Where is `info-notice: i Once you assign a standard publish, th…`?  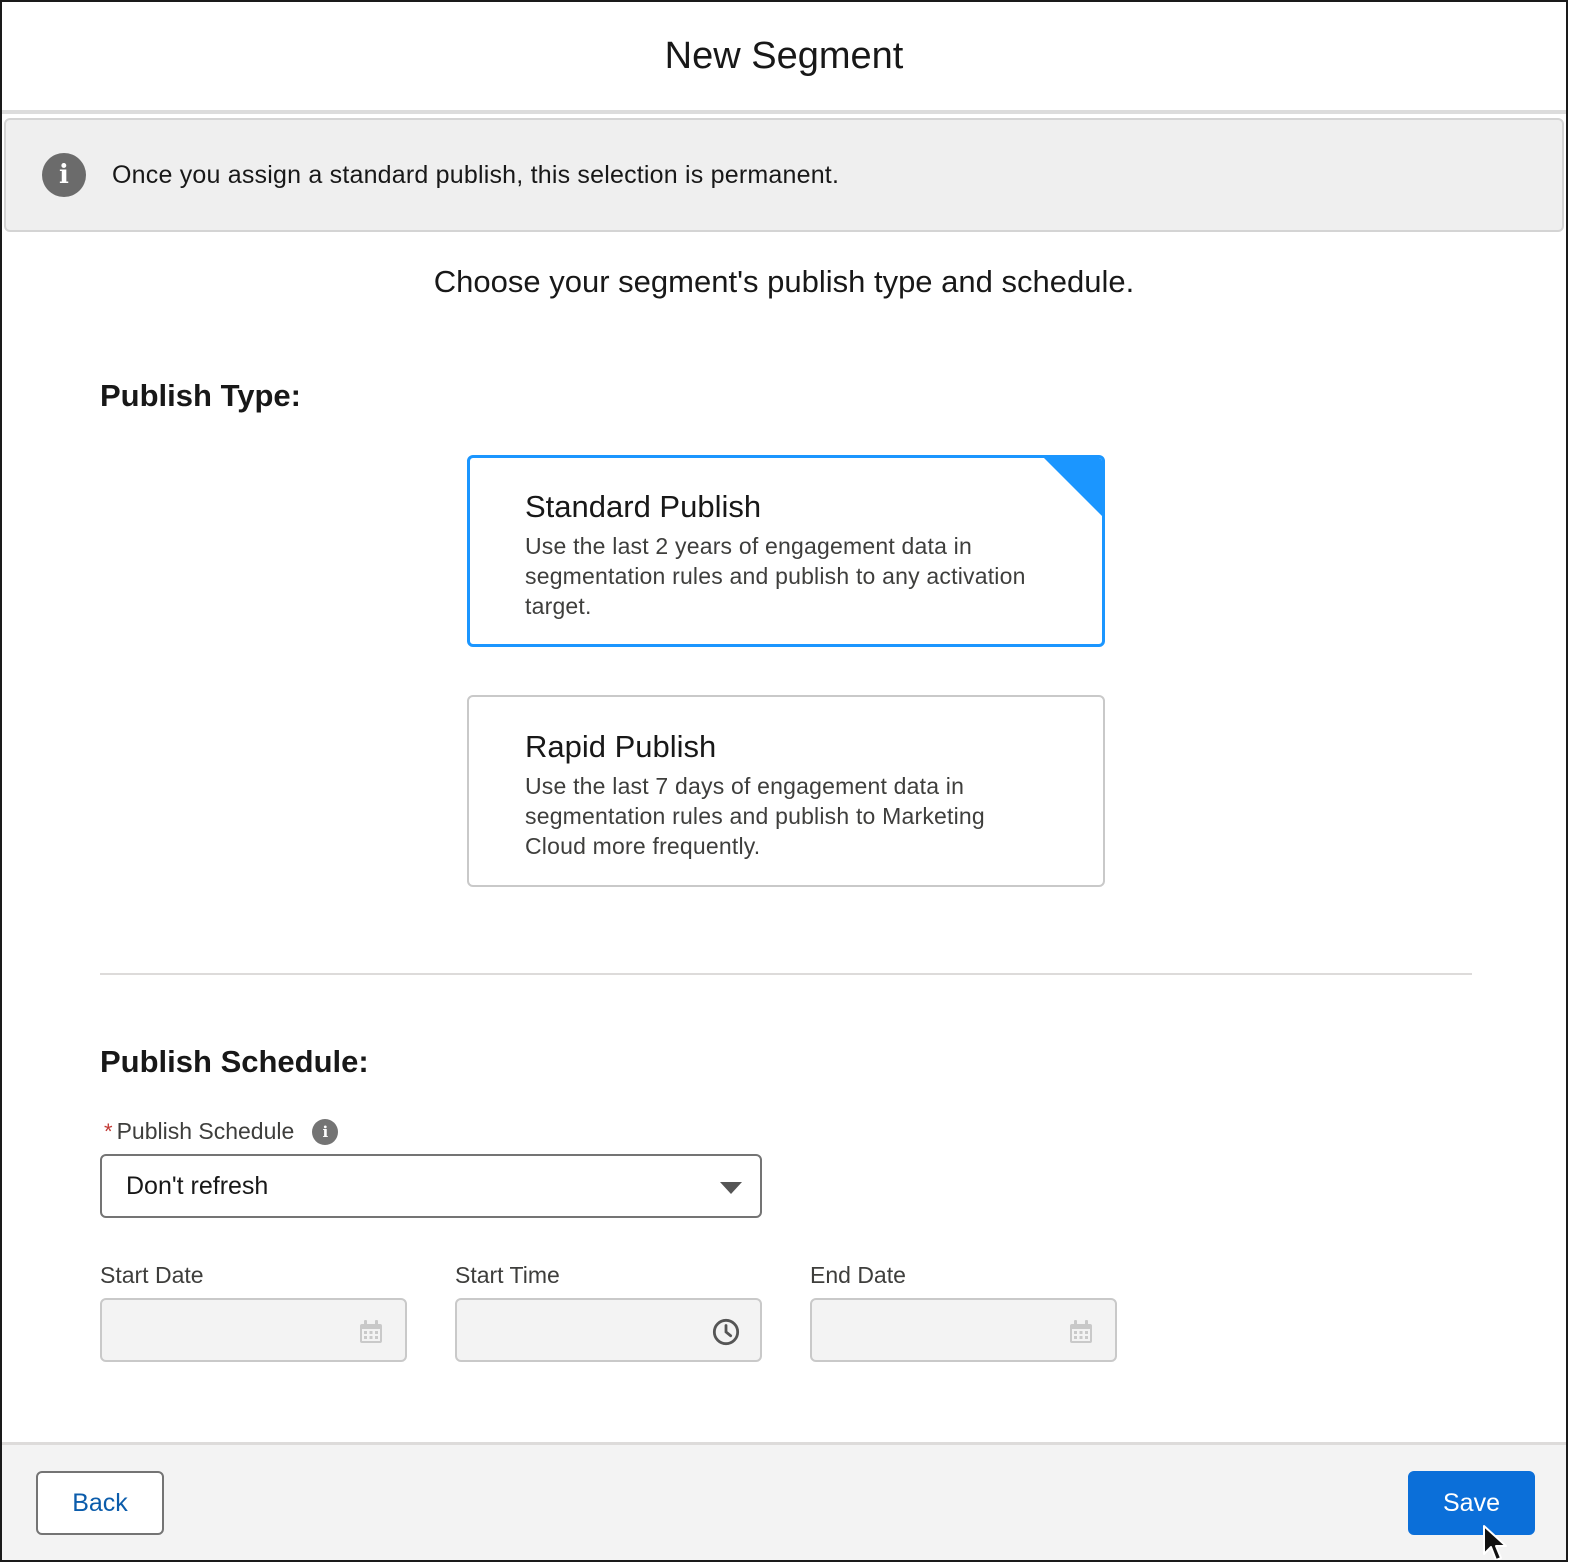 info-notice: i Once you assign a standard publish, th… is located at coordinates (784, 175).